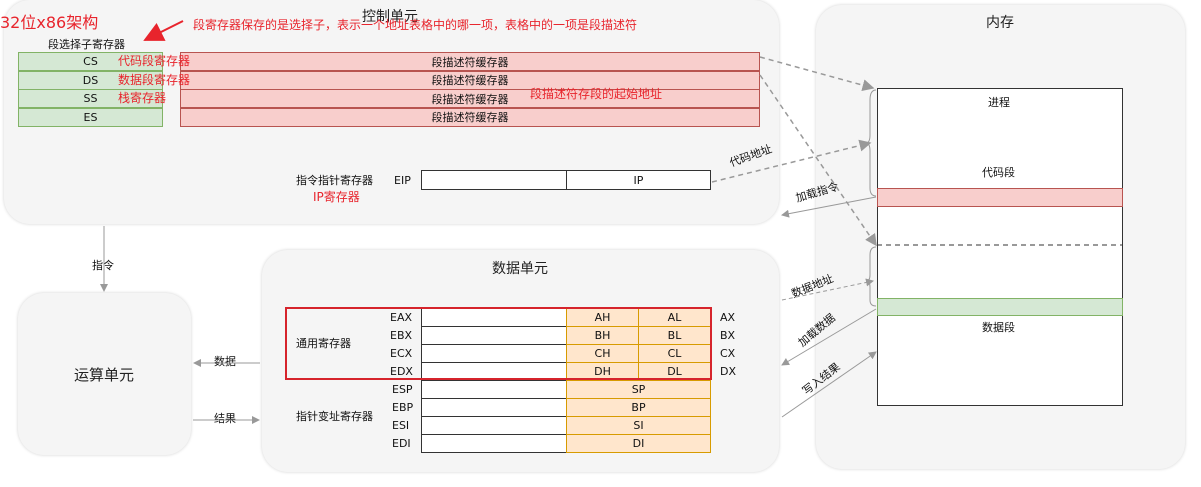  What do you see at coordinates (871, 143) in the screenshot?
I see `code-segment-brace` at bounding box center [871, 143].